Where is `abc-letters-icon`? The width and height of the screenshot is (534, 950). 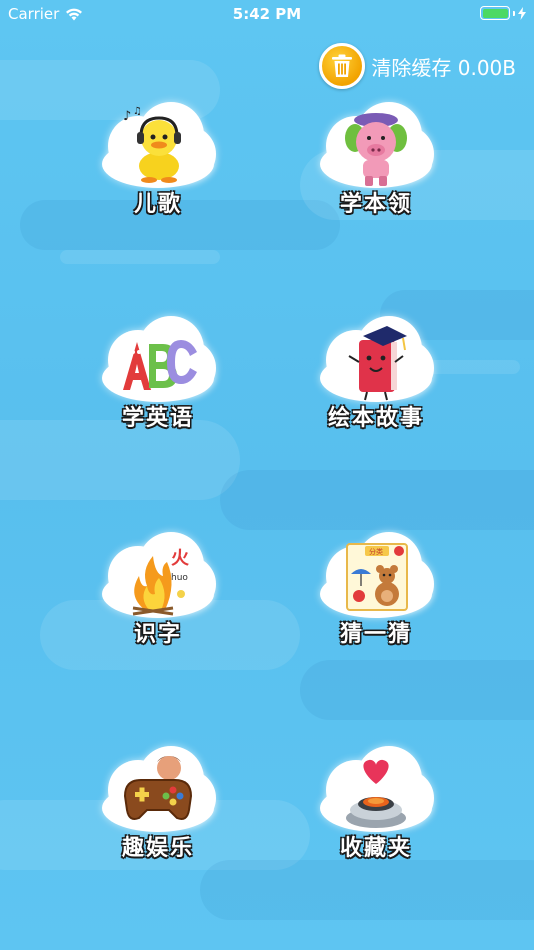 abc-letters-icon is located at coordinates (158, 361).